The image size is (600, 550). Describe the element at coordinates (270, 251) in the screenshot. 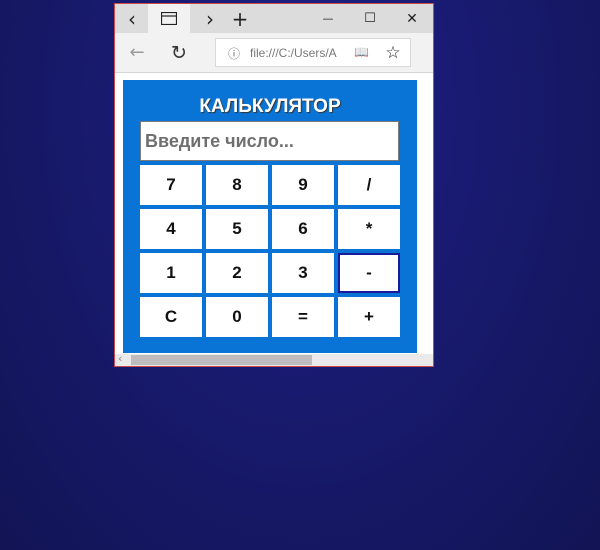

I see `keypad: 7 8 9 / 4 5 6 * 1 2 3 - C 0 = +` at that location.